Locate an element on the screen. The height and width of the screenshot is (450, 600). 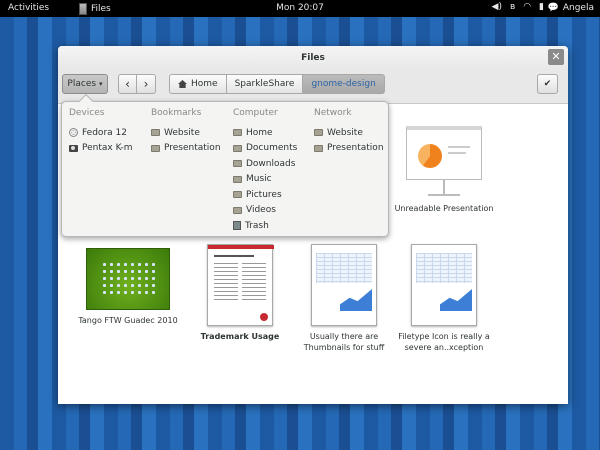
section-heading: Devices is located at coordinates (87, 113).